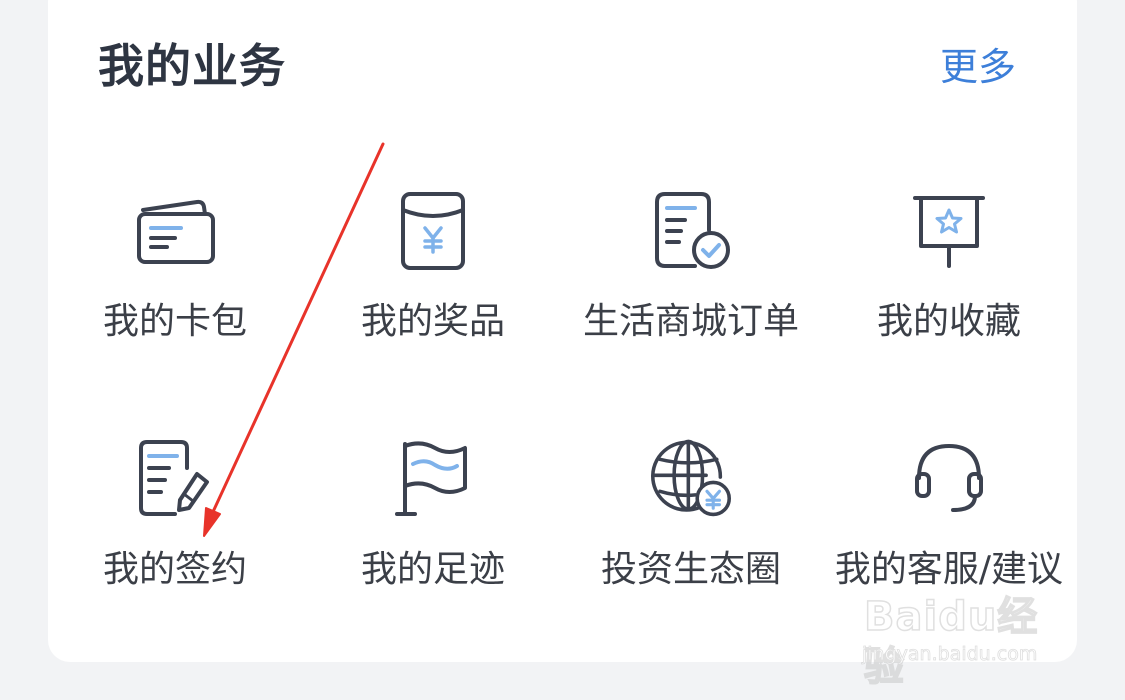 The height and width of the screenshot is (700, 1125). I want to click on grid-item-investment-ecosystem: 投资生态圈, so click(691, 538).